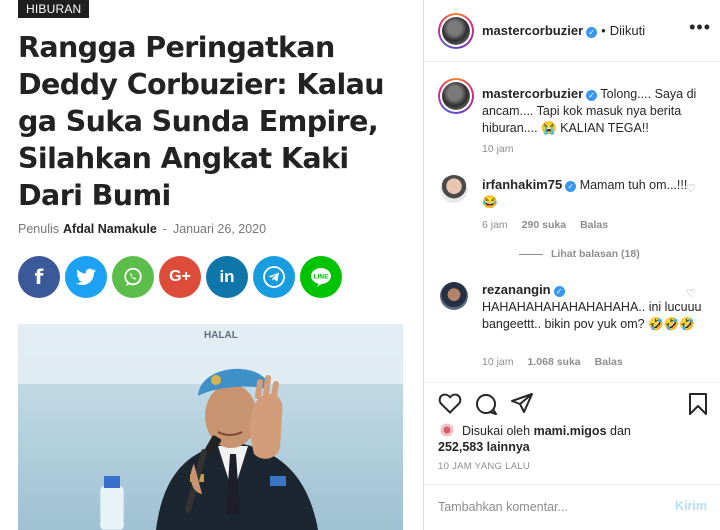 The image size is (720, 530). What do you see at coordinates (572, 382) in the screenshot?
I see `actions-divider` at bounding box center [572, 382].